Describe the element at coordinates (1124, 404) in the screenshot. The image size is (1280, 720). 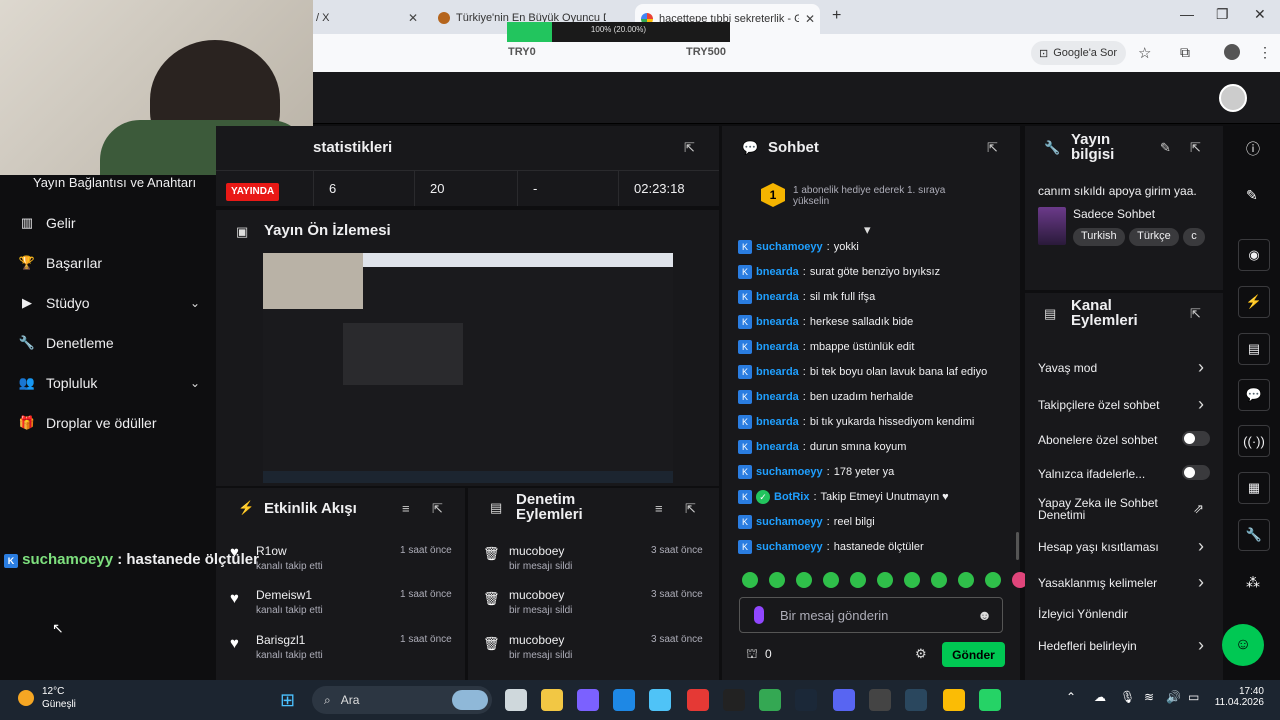
I see `channel-action-row: Takipçilere özel sohbet ›` at that location.